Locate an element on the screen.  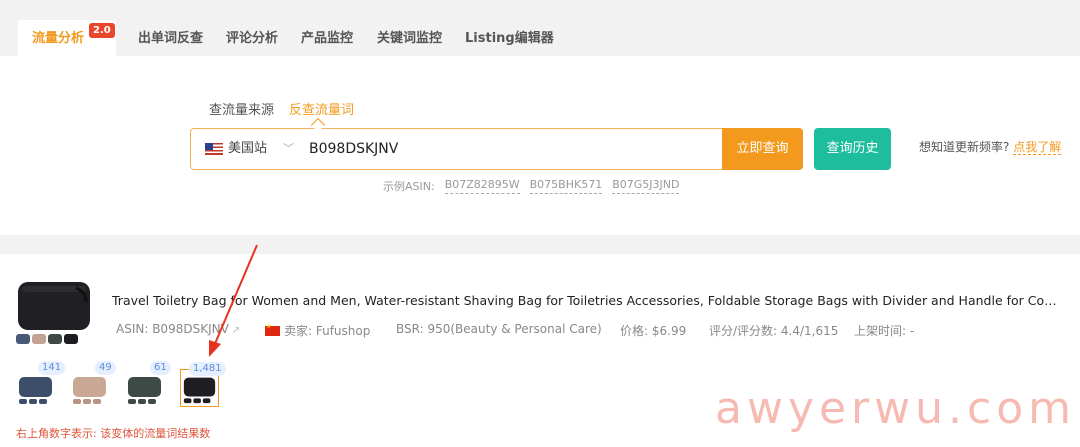
tab-product-monitor: 产品监控 is located at coordinates (327, 39).